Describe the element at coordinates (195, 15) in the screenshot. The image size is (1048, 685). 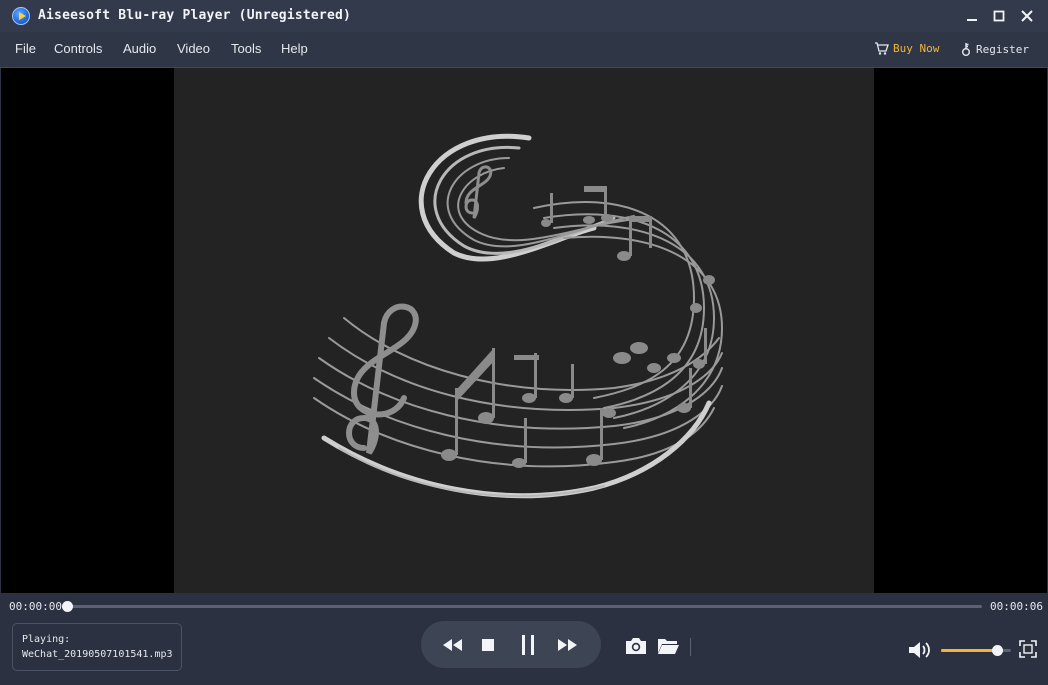
I see `window-title: Aiseesoft Blu-ray Player (Unregistered)` at that location.